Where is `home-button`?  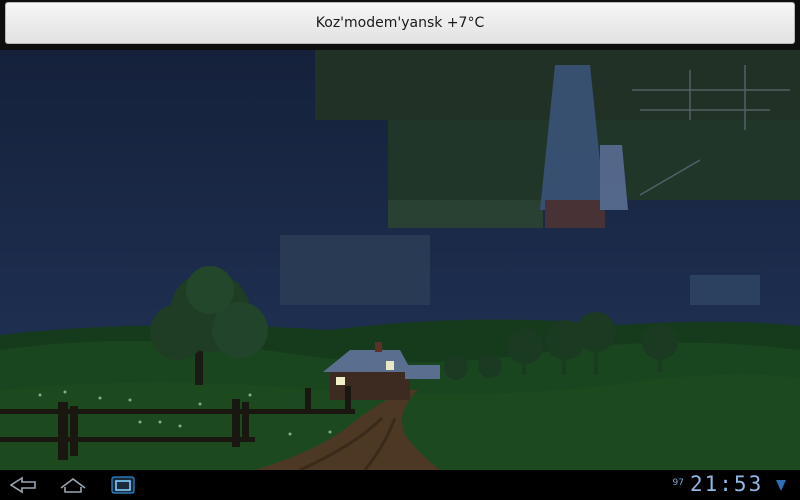
home-button is located at coordinates (73, 485).